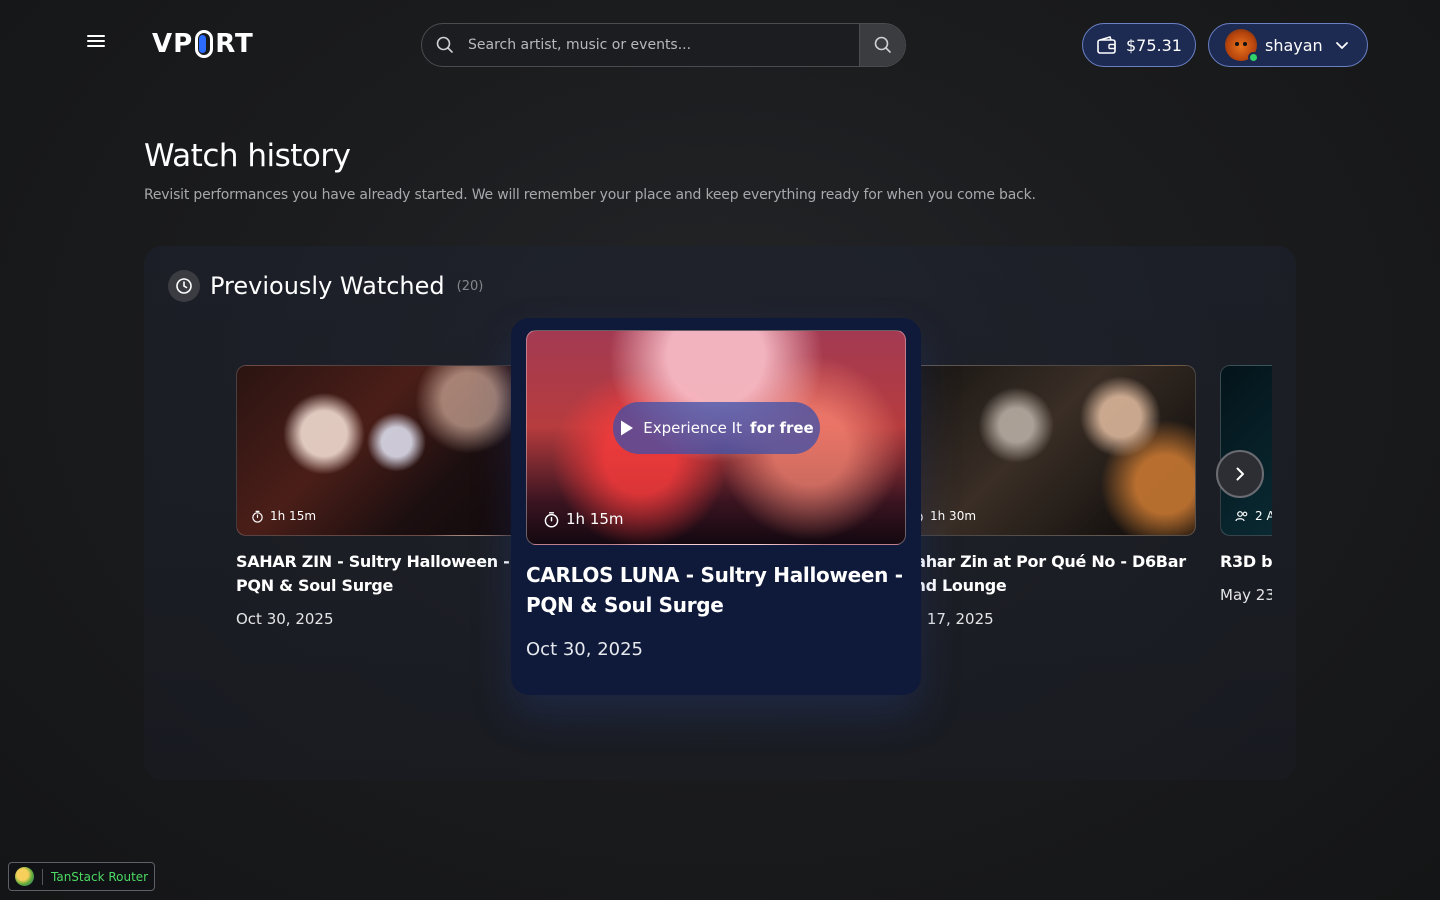  I want to click on logo-text-left: VP, so click(173, 44).